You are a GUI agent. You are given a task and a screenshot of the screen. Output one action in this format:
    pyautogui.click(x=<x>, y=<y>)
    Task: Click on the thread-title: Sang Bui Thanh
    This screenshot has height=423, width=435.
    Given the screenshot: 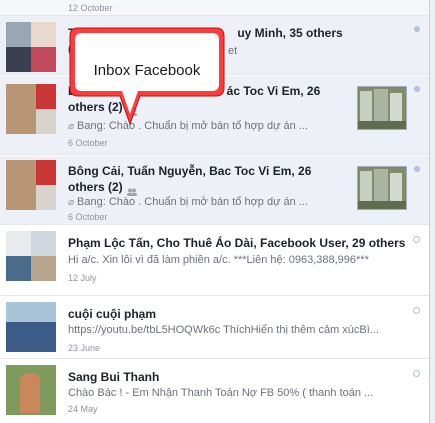 What is the action you would take?
    pyautogui.click(x=114, y=377)
    